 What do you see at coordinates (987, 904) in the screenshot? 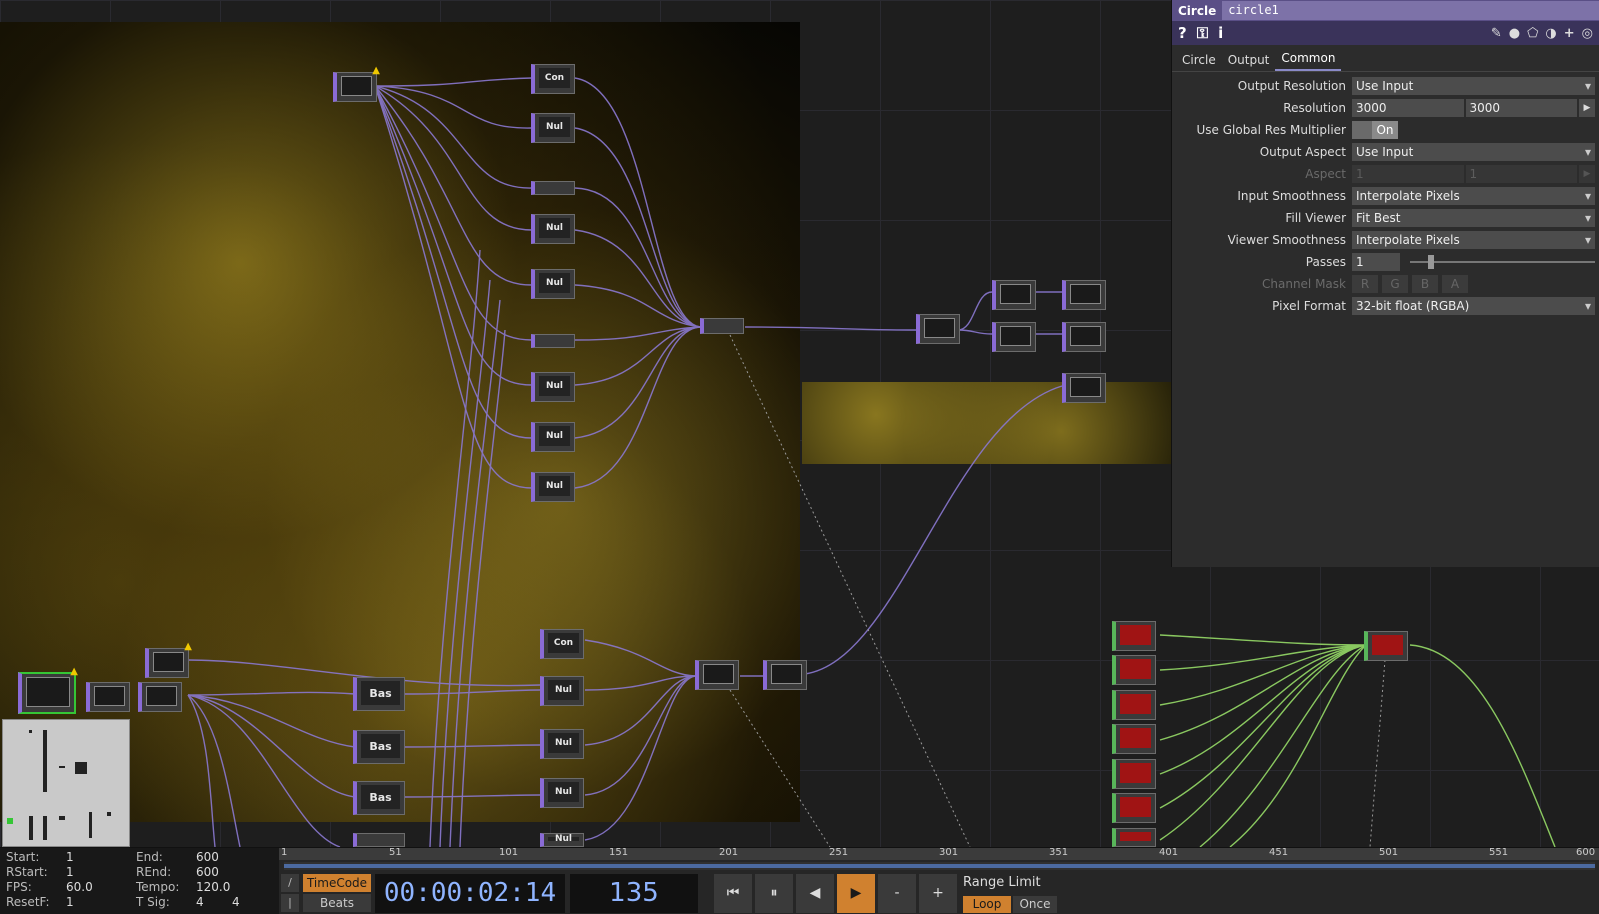
I see `loop-button: Loop` at bounding box center [987, 904].